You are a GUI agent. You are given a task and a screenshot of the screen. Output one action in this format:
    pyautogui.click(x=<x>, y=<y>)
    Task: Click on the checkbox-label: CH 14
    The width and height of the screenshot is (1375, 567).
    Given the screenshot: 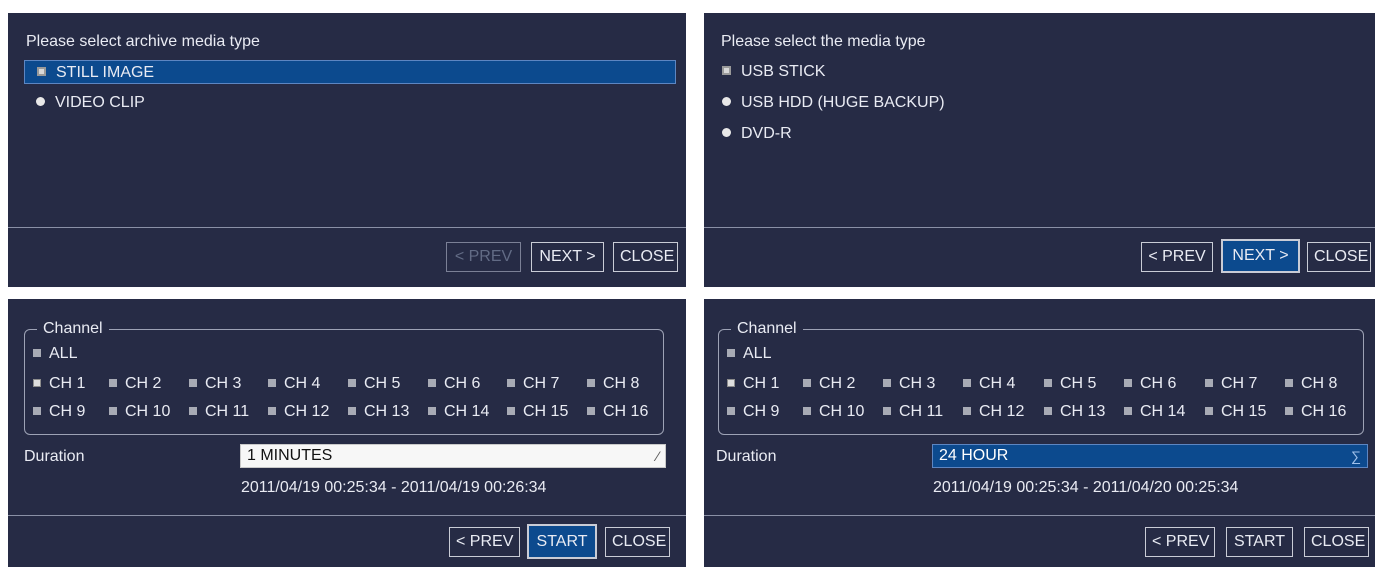 What is the action you would take?
    pyautogui.click(x=1163, y=411)
    